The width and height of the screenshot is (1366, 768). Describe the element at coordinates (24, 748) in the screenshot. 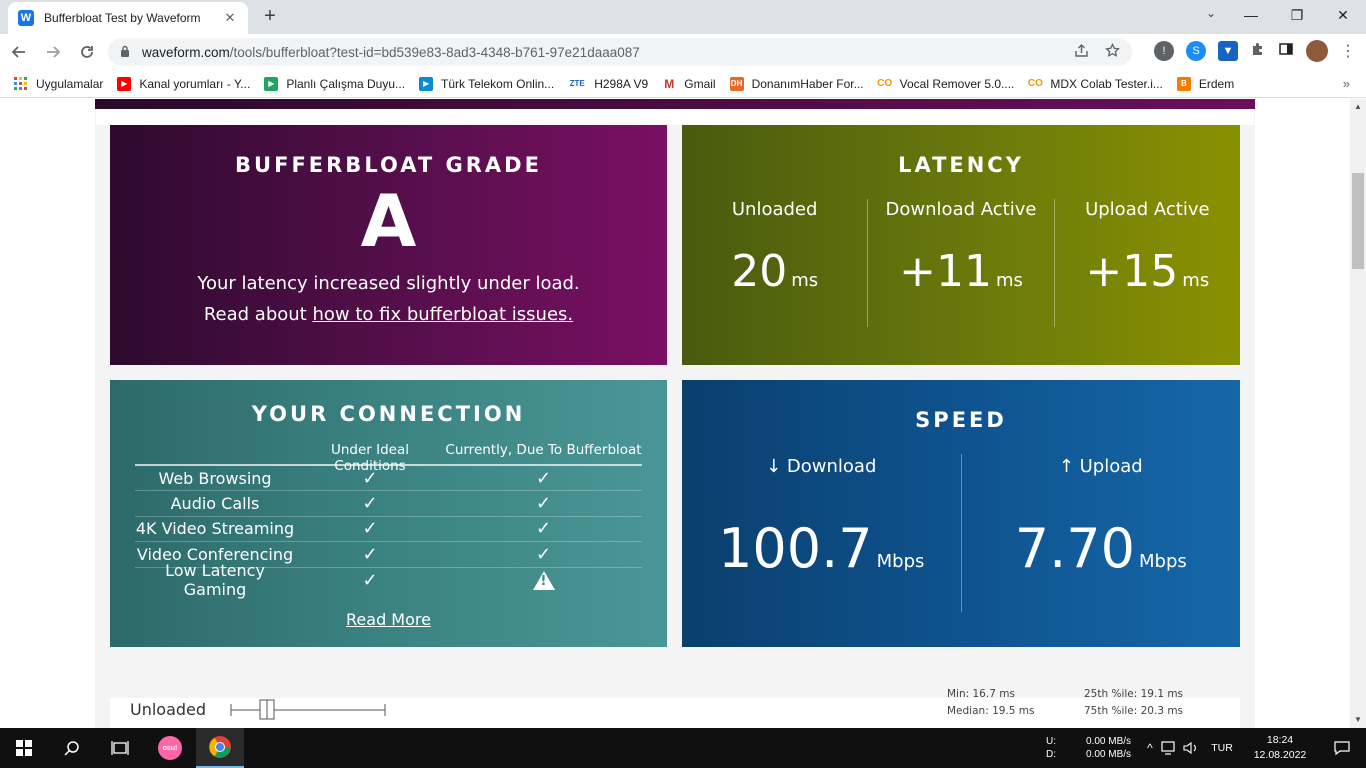

I see `windows-start-icon` at that location.